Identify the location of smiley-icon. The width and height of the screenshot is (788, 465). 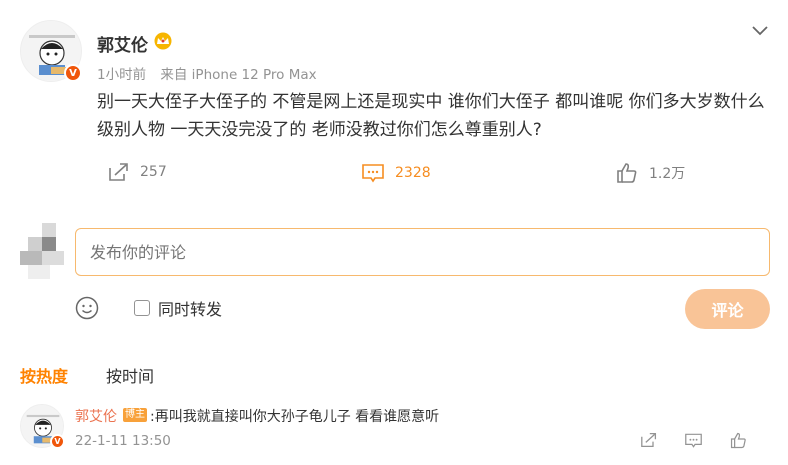
(87, 308).